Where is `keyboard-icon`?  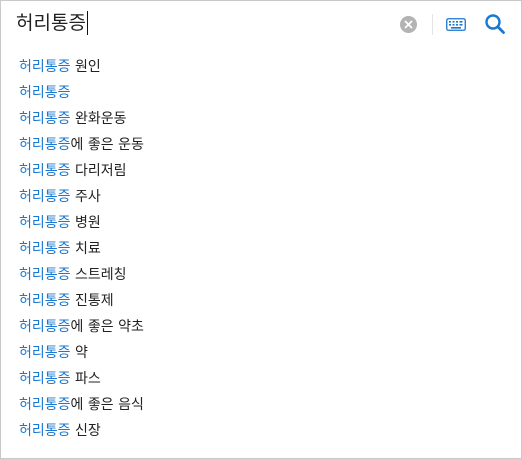
keyboard-icon is located at coordinates (456, 24).